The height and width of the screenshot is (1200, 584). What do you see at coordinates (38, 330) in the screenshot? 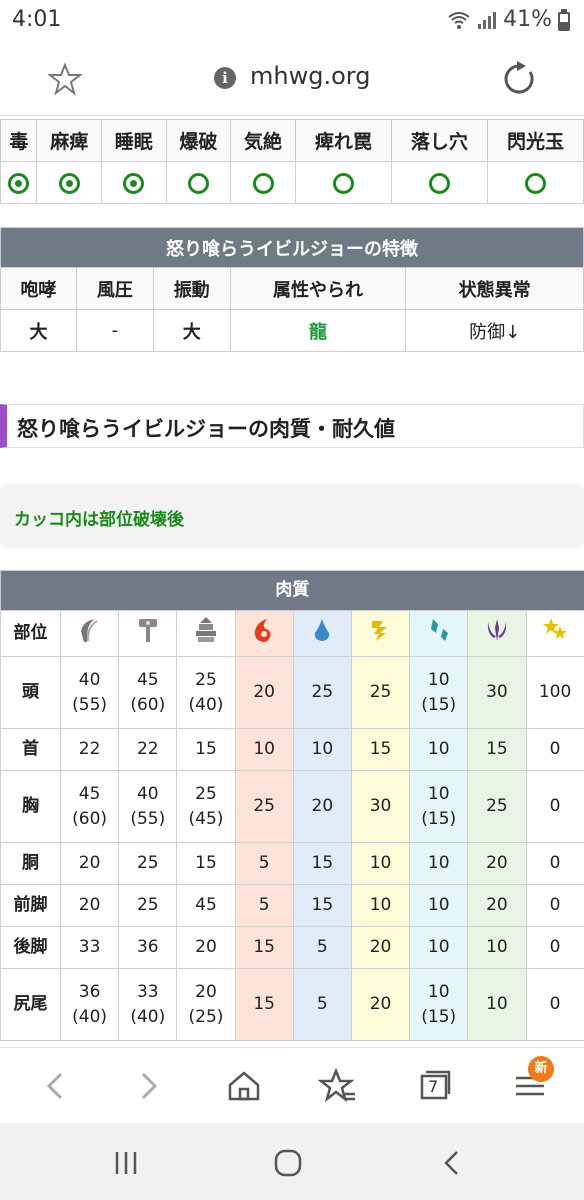
I see `feature-value: 大` at bounding box center [38, 330].